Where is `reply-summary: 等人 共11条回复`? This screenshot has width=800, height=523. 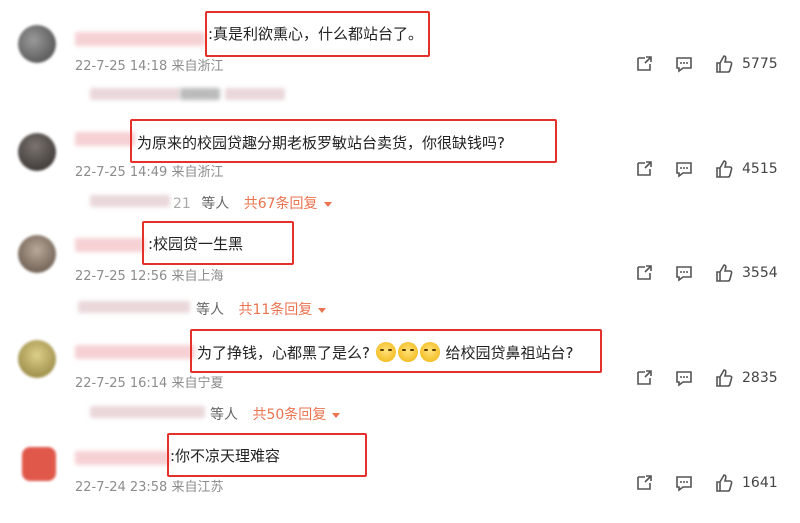
reply-summary: 等人 共11条回复 is located at coordinates (261, 309).